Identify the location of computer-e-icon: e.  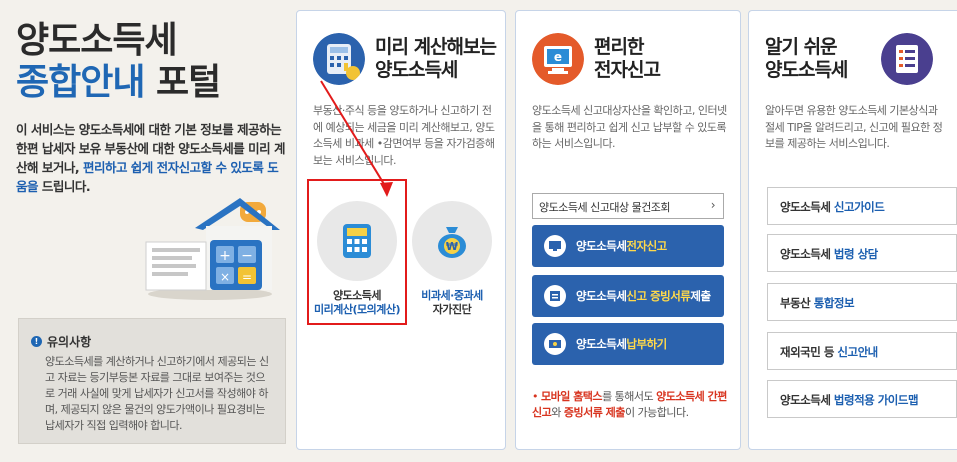
(558, 59).